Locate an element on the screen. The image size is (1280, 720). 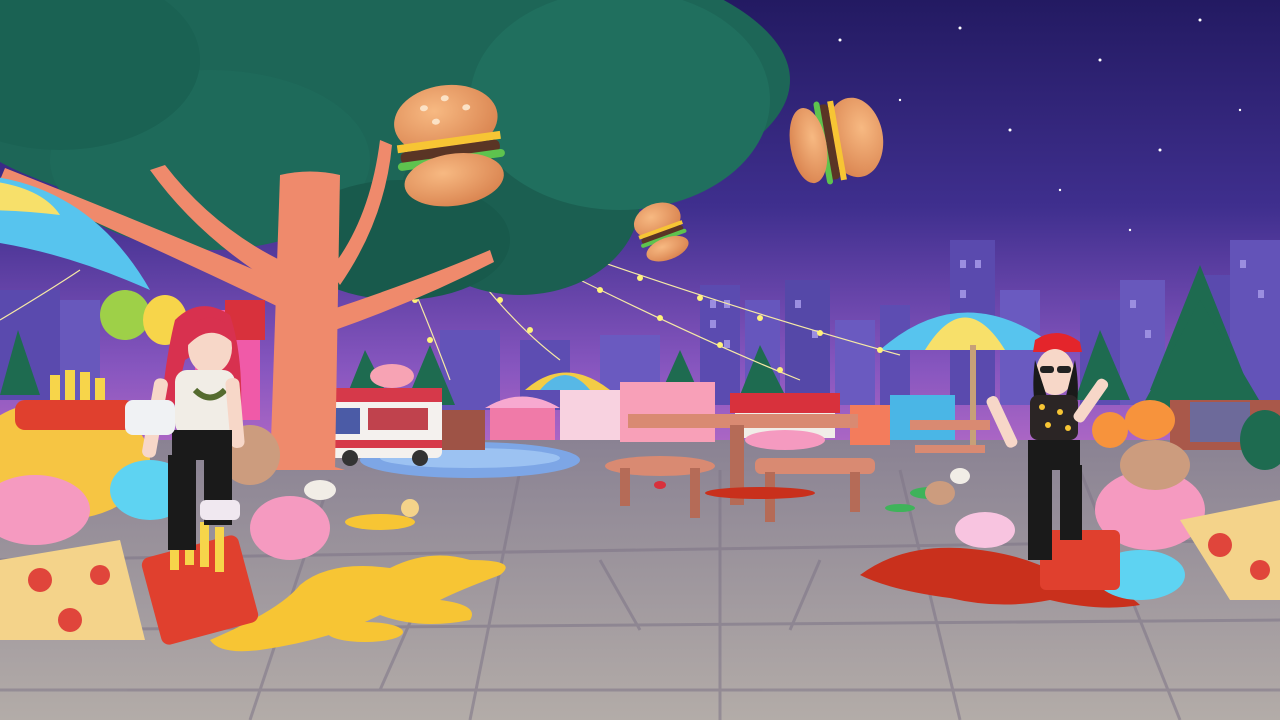
small-table is located at coordinates (950, 425).